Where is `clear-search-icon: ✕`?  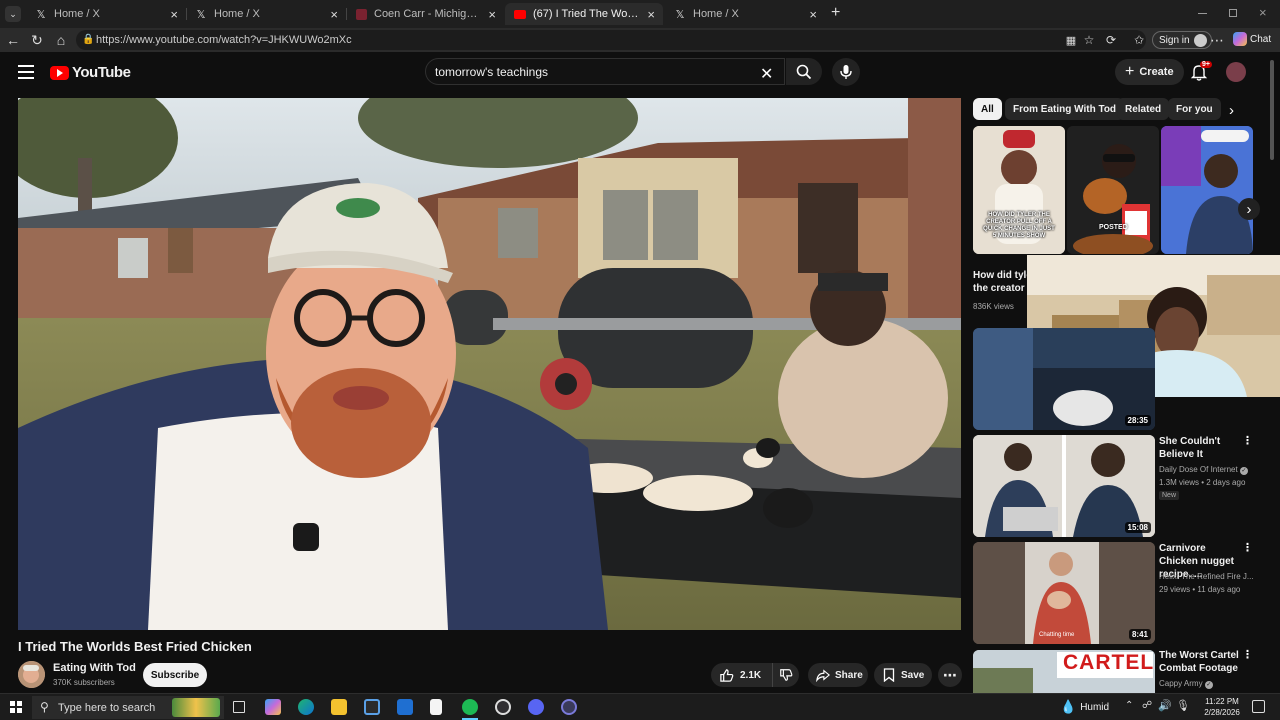
clear-search-icon: ✕ is located at coordinates (766, 74).